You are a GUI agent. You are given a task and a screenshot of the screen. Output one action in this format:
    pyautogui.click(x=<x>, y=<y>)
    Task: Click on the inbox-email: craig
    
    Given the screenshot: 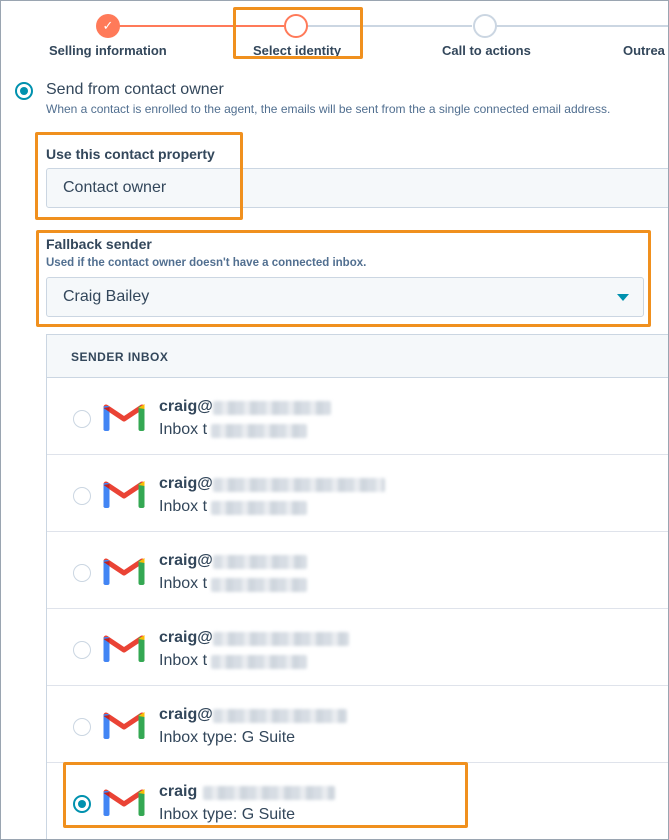 What is the action you would take?
    pyautogui.click(x=178, y=791)
    